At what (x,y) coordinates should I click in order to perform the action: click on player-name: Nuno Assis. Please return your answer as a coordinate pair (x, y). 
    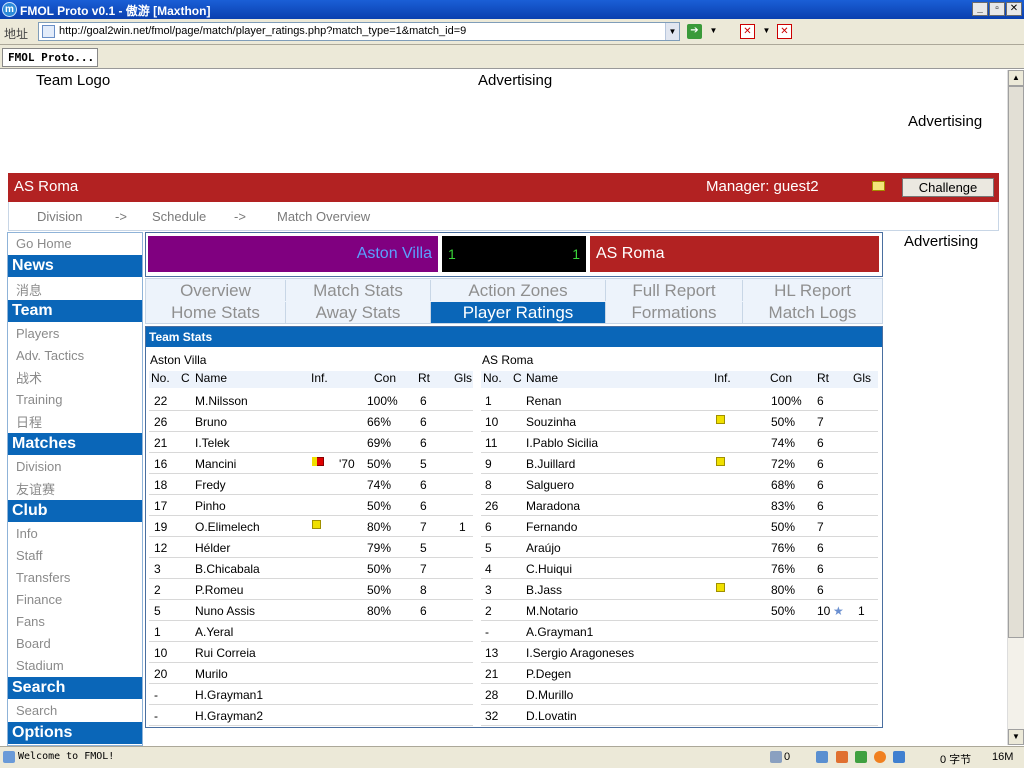
    Looking at the image, I should click on (225, 611).